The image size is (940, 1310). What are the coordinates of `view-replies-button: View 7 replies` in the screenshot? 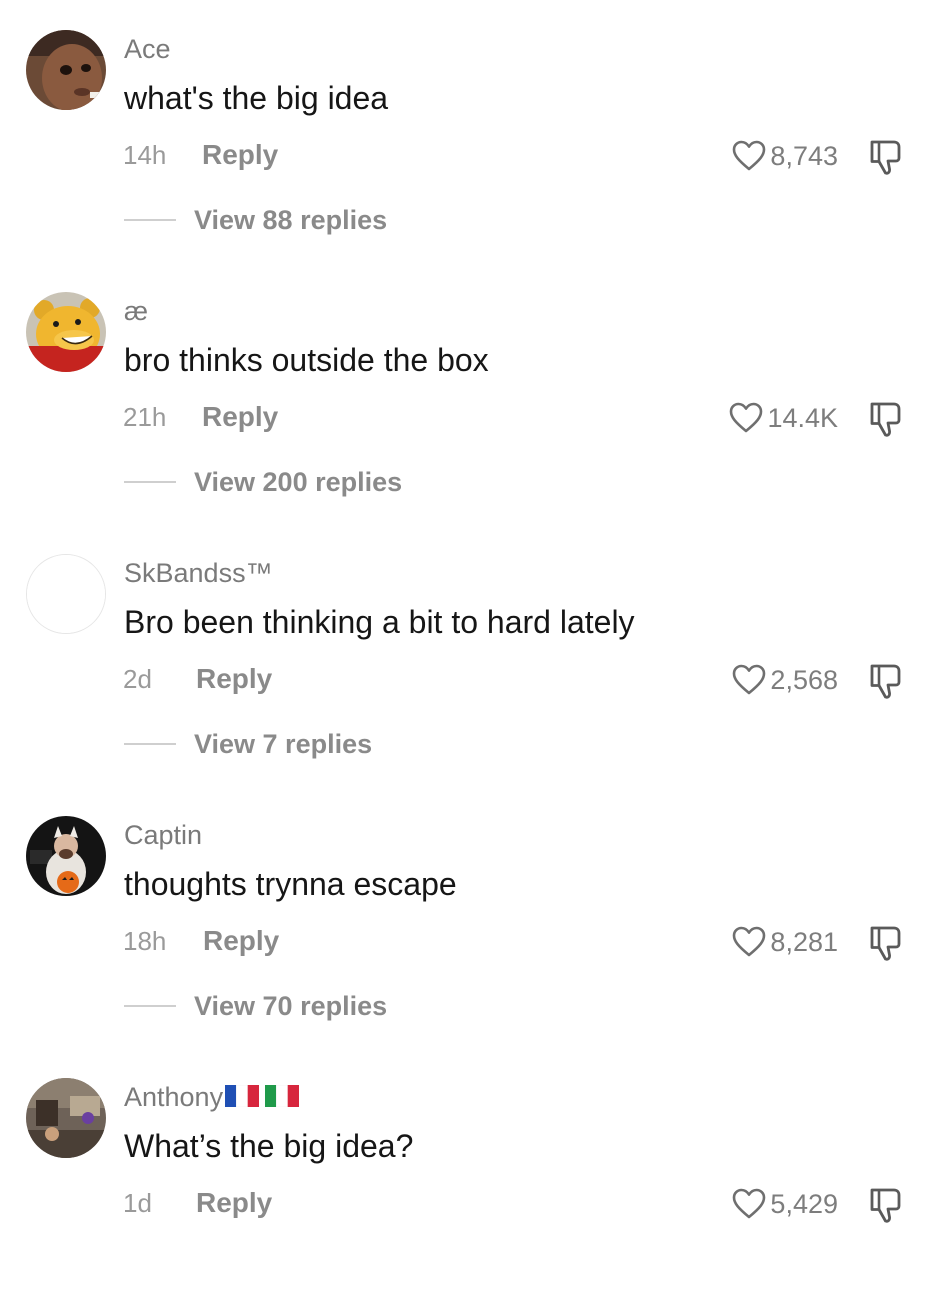 It's located at (248, 744).